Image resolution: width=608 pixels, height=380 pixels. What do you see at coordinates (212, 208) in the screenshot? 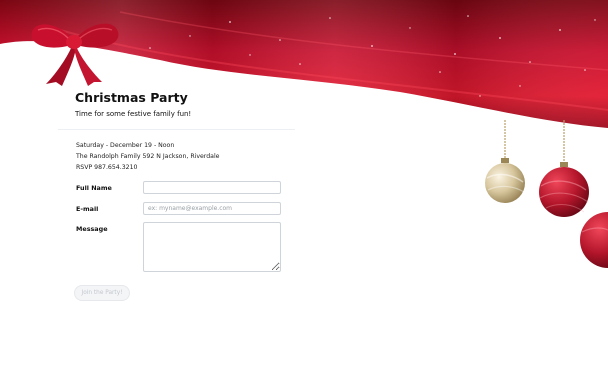
I see `email-input` at bounding box center [212, 208].